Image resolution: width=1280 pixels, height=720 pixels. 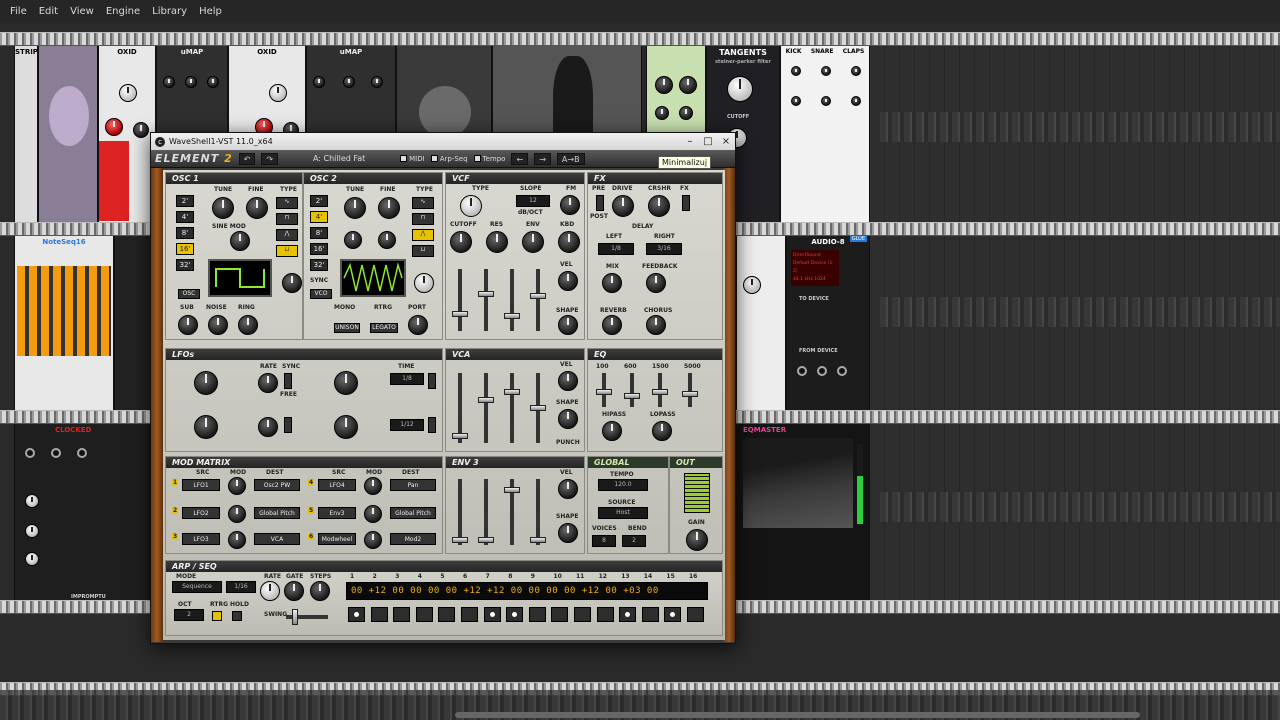 I want to click on module-noteseq16: NoteSeq16, so click(x=64, y=323).